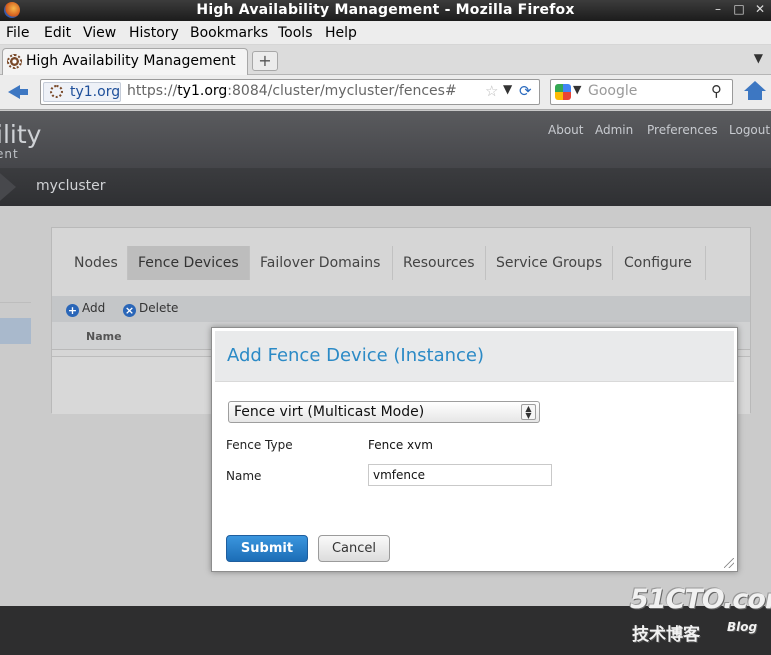 The image size is (771, 655). Describe the element at coordinates (229, 33) in the screenshot. I see `menu-bookmarks: Bookmarks` at that location.